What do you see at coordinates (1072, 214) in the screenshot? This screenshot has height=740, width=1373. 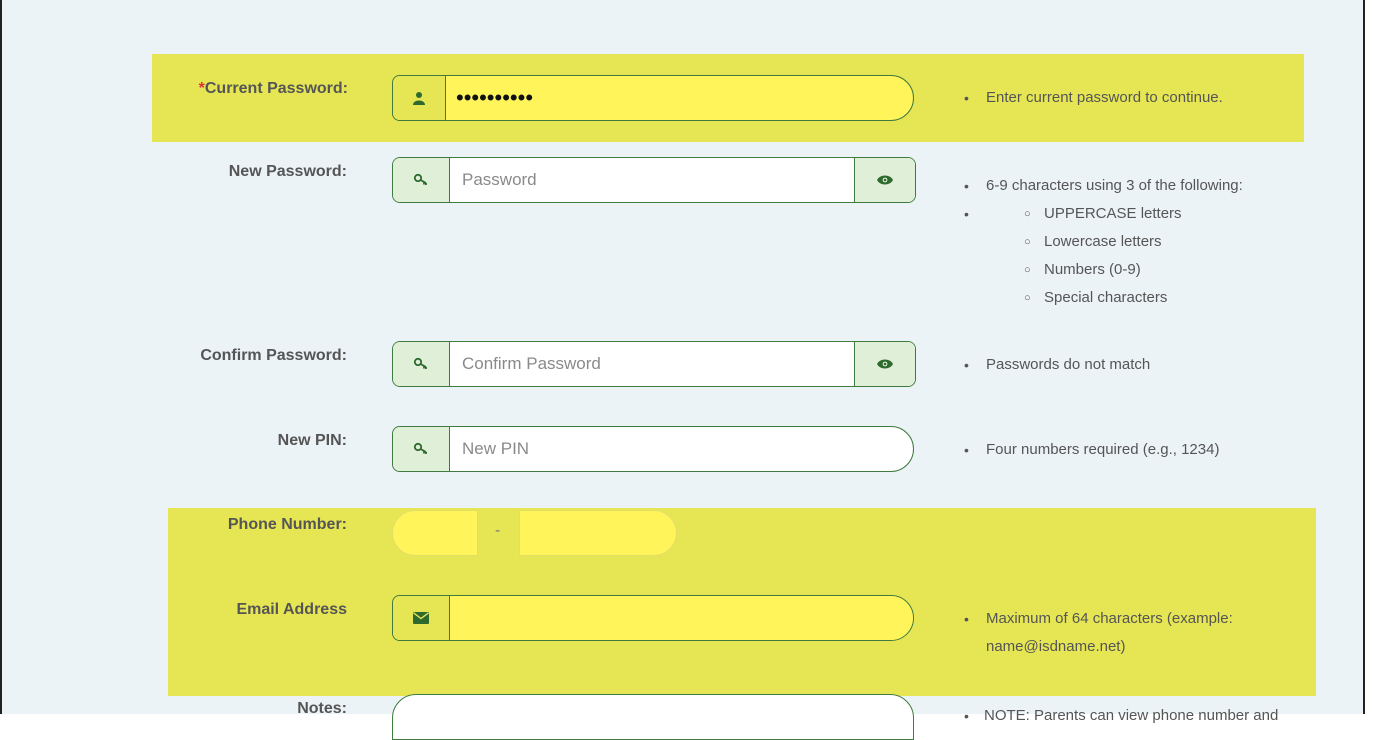 I see `rule-item: UPPERCASE letters` at bounding box center [1072, 214].